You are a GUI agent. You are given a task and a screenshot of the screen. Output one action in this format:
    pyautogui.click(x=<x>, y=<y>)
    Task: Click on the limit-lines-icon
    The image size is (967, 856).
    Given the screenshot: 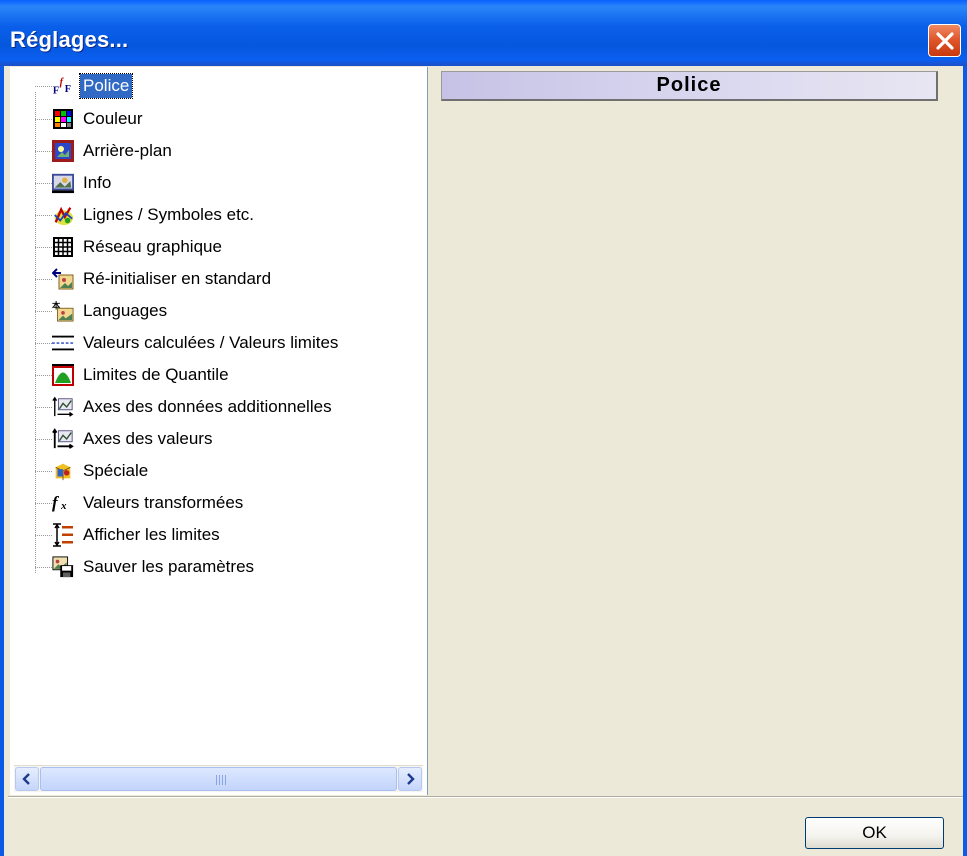 What is the action you would take?
    pyautogui.click(x=63, y=343)
    